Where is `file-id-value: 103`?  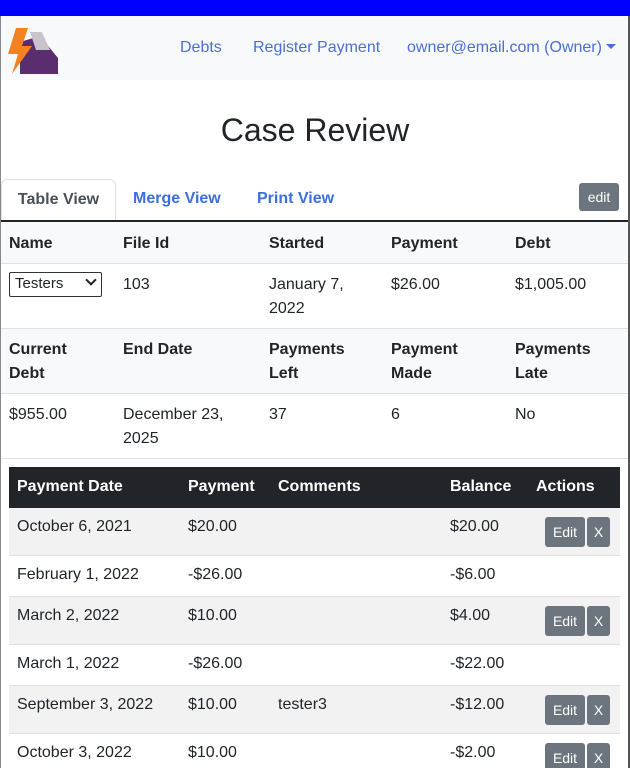
file-id-value: 103 is located at coordinates (136, 284).